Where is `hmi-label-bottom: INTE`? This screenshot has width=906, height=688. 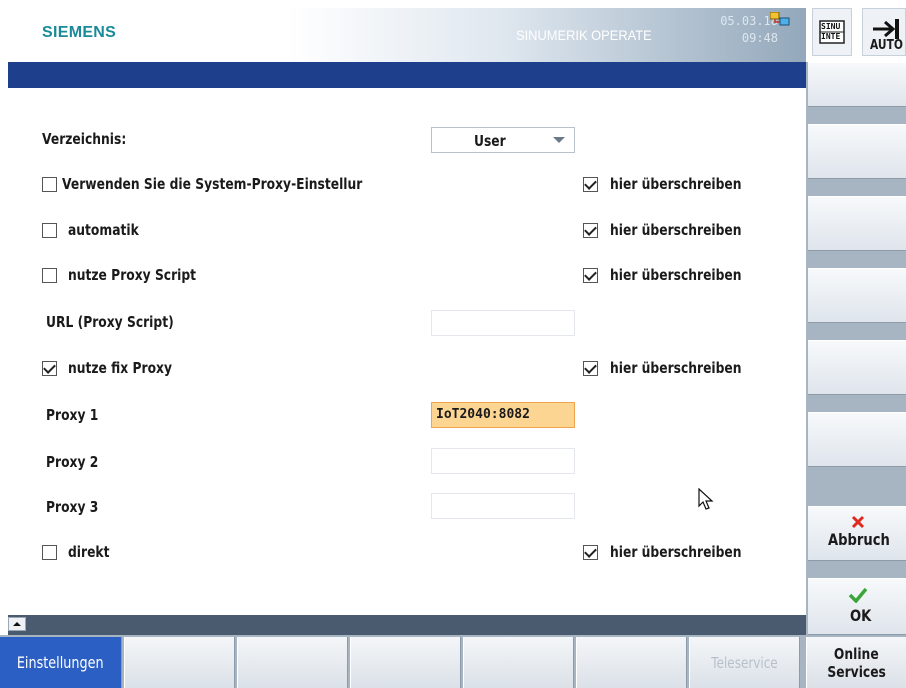
hmi-label-bottom: INTE is located at coordinates (831, 36).